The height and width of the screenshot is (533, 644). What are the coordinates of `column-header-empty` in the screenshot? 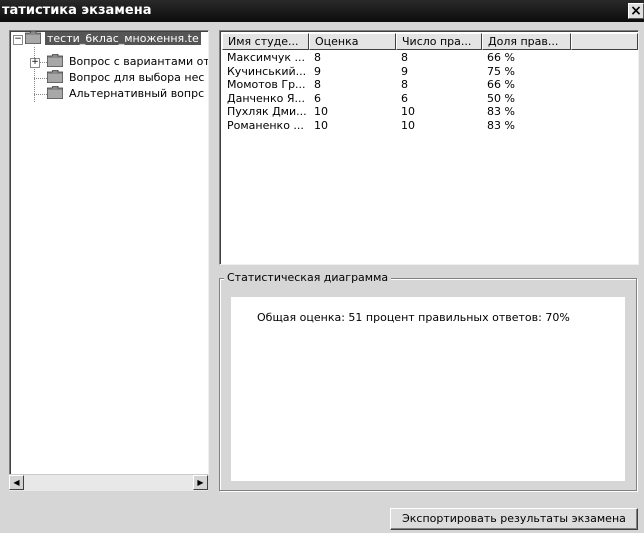 It's located at (604, 41).